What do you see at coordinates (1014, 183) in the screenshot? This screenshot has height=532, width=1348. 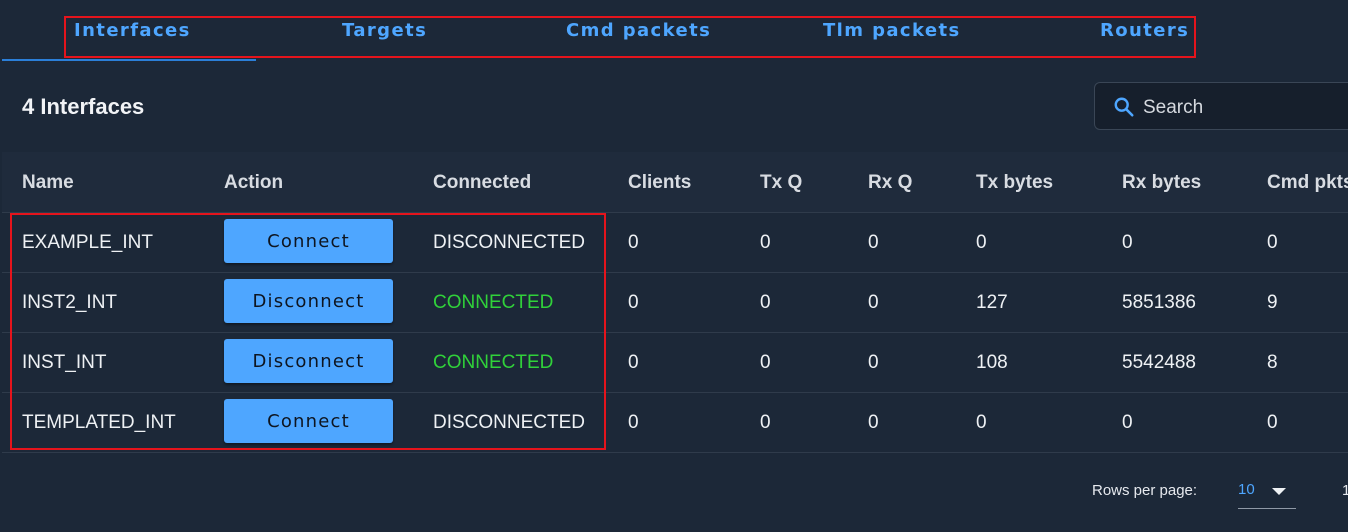 I see `column-header-tx-bytes: Tx bytes` at bounding box center [1014, 183].